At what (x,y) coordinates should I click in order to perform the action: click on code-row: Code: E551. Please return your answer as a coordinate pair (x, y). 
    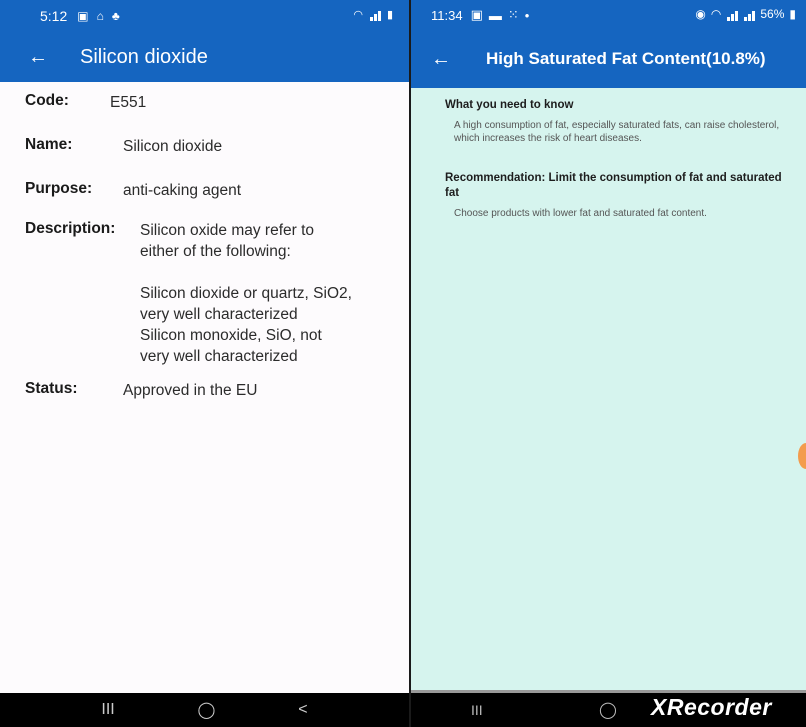
    Looking at the image, I should click on (85, 102).